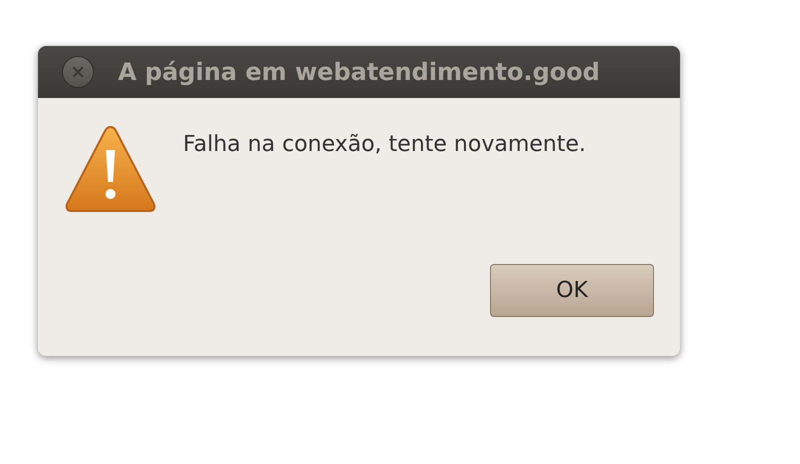 This screenshot has height=464, width=800. I want to click on ok-button: OK, so click(572, 290).